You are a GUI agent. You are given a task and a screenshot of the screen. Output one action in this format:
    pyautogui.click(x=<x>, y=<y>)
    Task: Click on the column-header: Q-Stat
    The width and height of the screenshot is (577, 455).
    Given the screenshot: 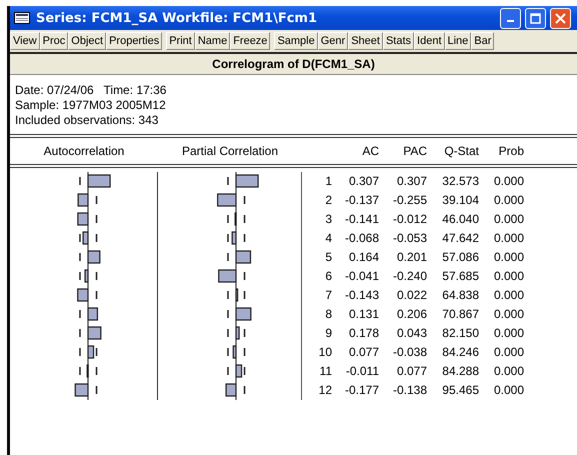 What is the action you would take?
    pyautogui.click(x=461, y=151)
    